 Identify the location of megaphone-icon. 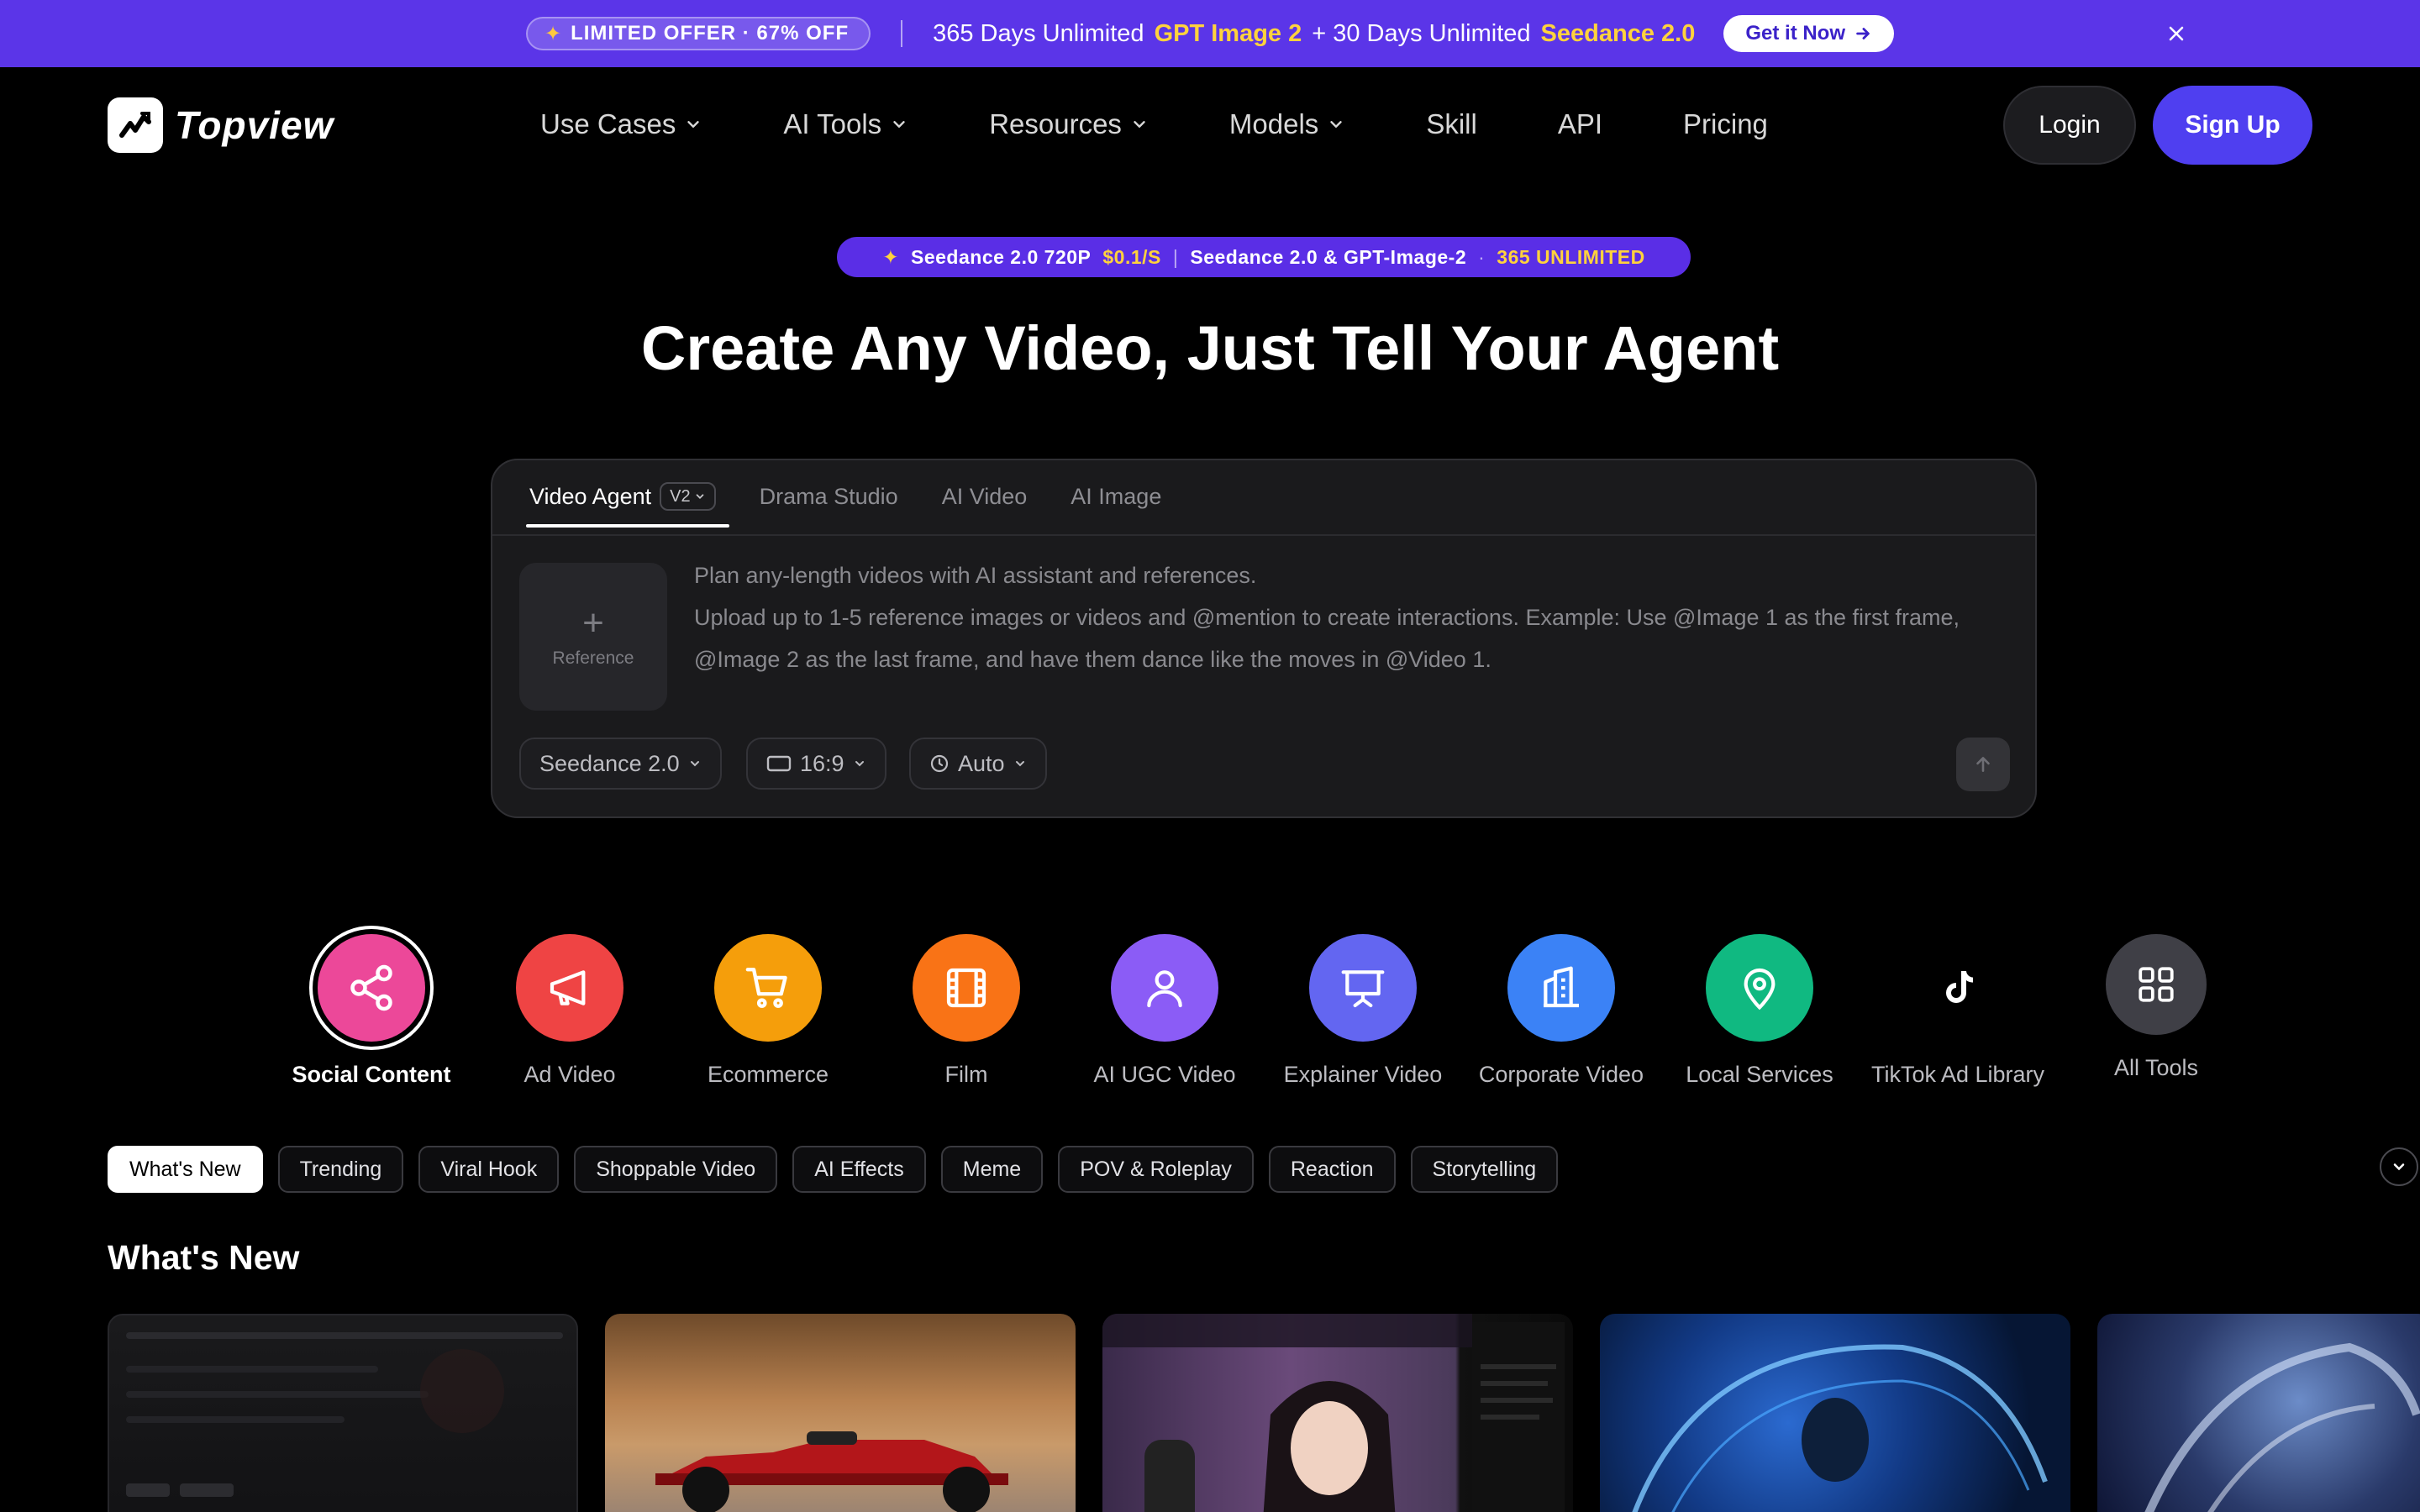
(569, 988).